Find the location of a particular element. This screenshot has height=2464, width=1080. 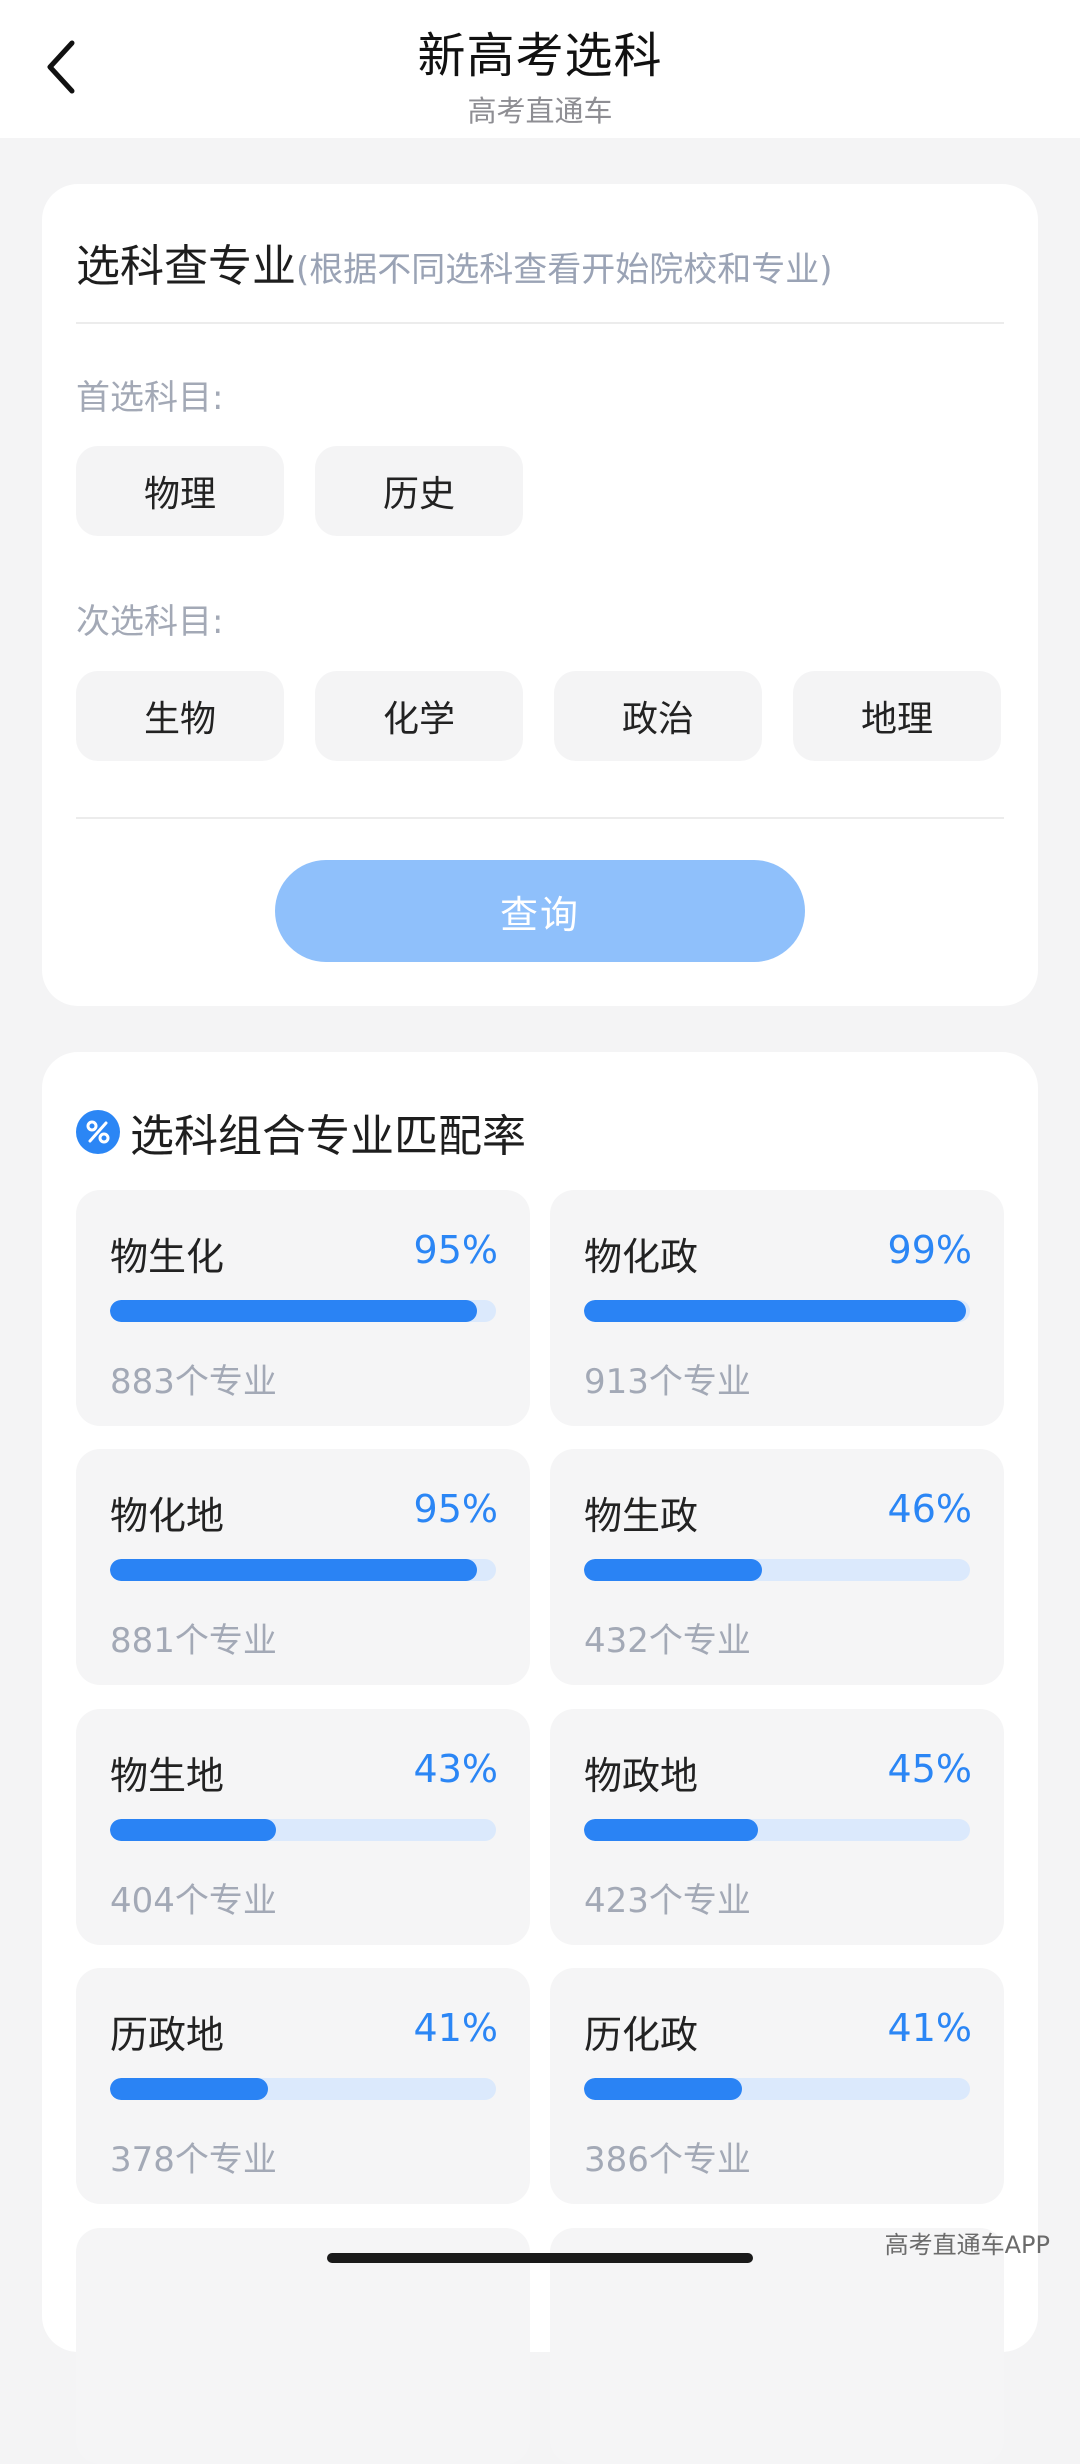

selector-heading: 选科查专业(根据不同选科查看开始院校和专业) is located at coordinates (454, 262).